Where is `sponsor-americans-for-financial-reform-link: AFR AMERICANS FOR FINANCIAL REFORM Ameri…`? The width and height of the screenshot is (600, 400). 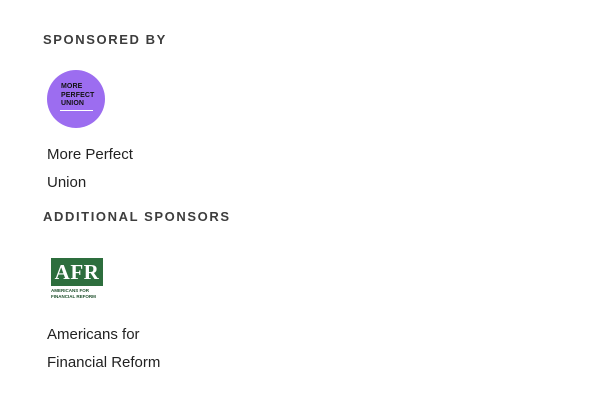 sponsor-americans-for-financial-reform-link: AFR AMERICANS FOR FINANCIAL REFORM Ameri… is located at coordinates (117, 312).